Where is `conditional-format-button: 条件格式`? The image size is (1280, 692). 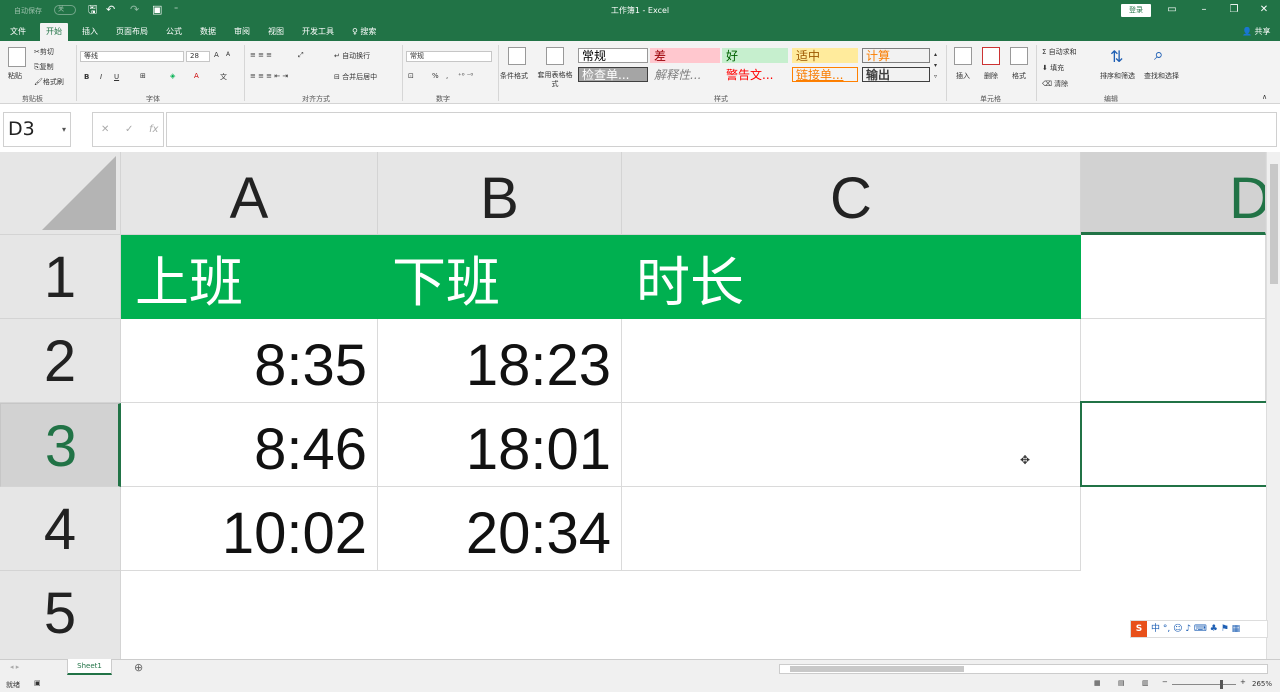
conditional-format-button: 条件格式 is located at coordinates (514, 76).